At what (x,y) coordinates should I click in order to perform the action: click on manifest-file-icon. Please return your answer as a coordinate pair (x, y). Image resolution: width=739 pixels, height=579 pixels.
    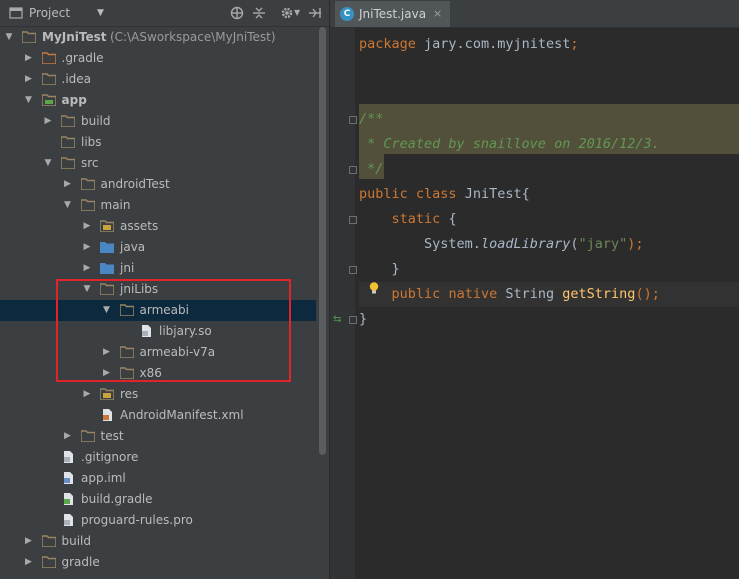
    Looking at the image, I should click on (107, 415).